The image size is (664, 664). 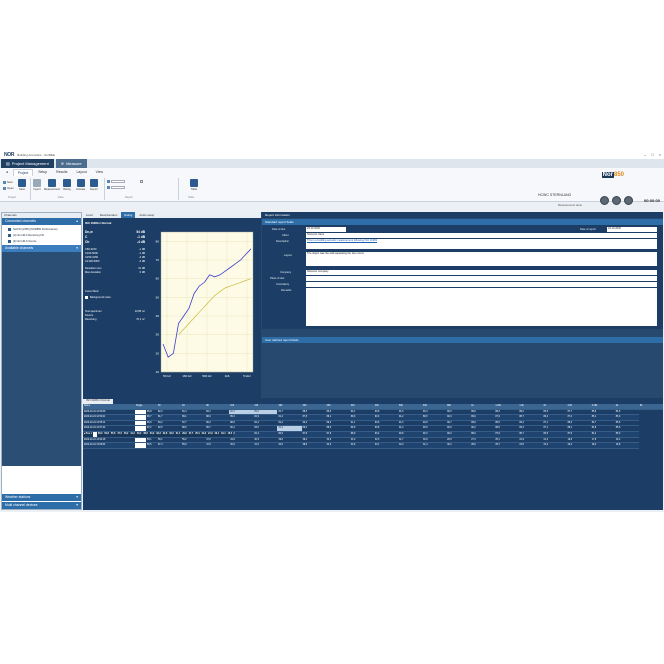 What do you see at coordinates (632, 229) in the screenshot?
I see `date-of-report-field: 24.10.2020` at bounding box center [632, 229].